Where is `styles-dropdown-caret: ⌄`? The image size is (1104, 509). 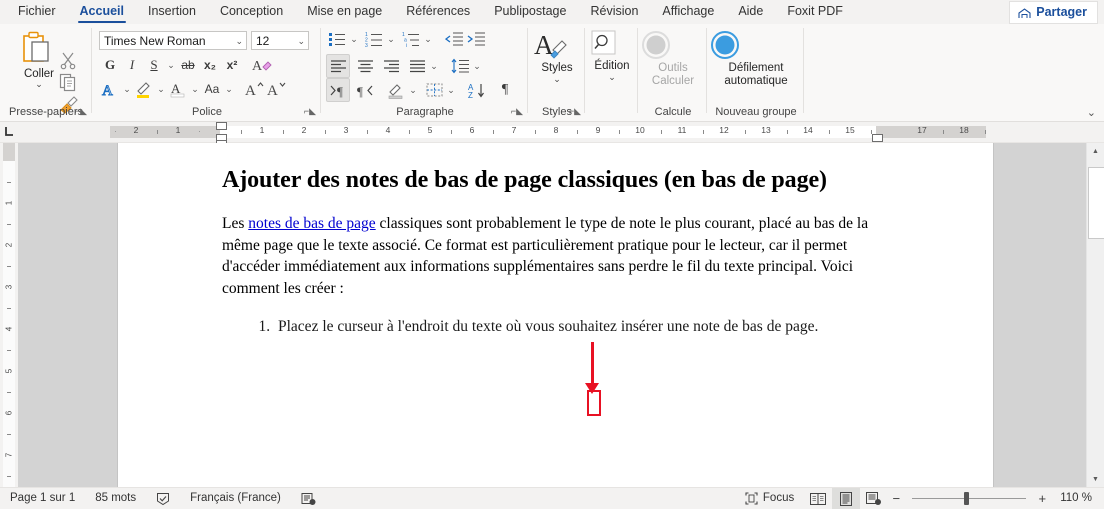
styles-dropdown-caret: ⌄ is located at coordinates (557, 79).